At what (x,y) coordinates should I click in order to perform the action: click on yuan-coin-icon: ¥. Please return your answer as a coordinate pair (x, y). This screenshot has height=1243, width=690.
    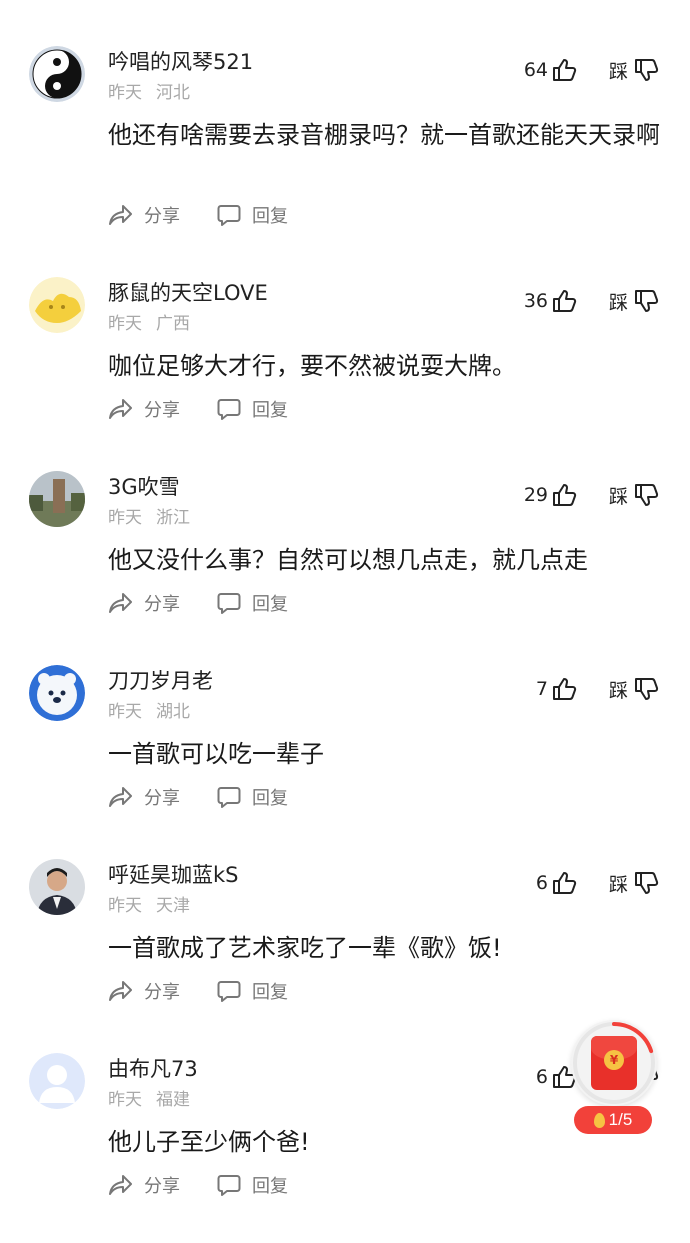
    Looking at the image, I should click on (614, 1060).